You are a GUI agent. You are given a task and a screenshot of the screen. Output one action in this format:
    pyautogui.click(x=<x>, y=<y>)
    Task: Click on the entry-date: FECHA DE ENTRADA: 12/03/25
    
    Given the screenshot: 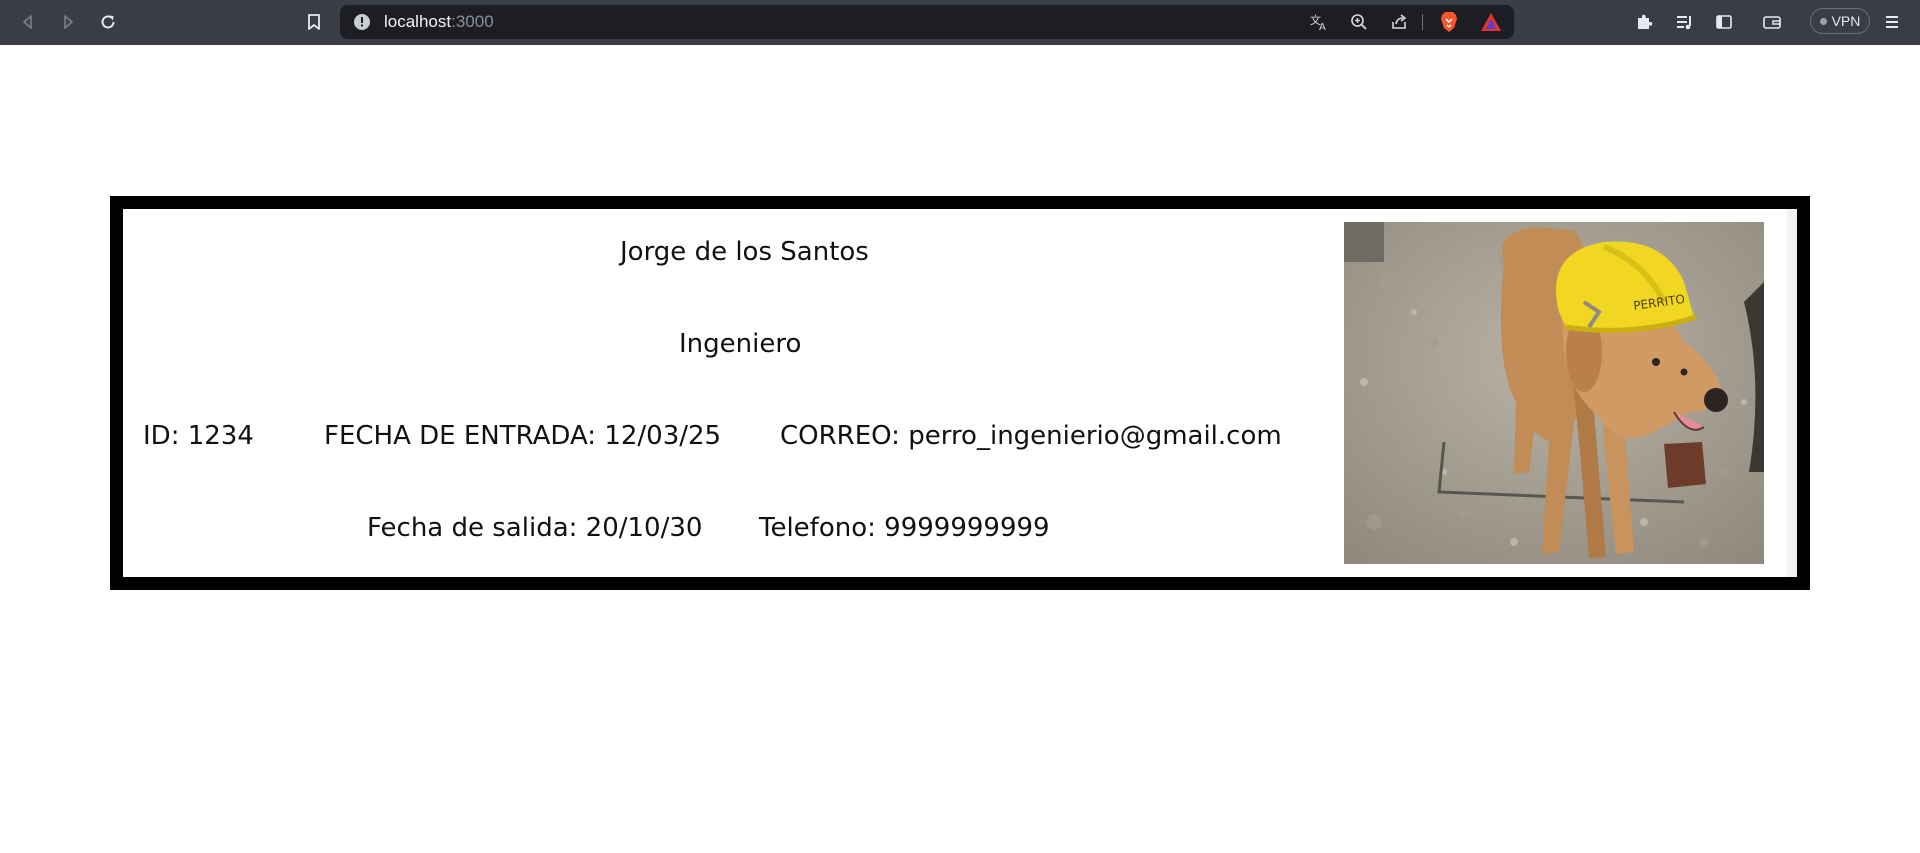 What is the action you would take?
    pyautogui.click(x=523, y=436)
    